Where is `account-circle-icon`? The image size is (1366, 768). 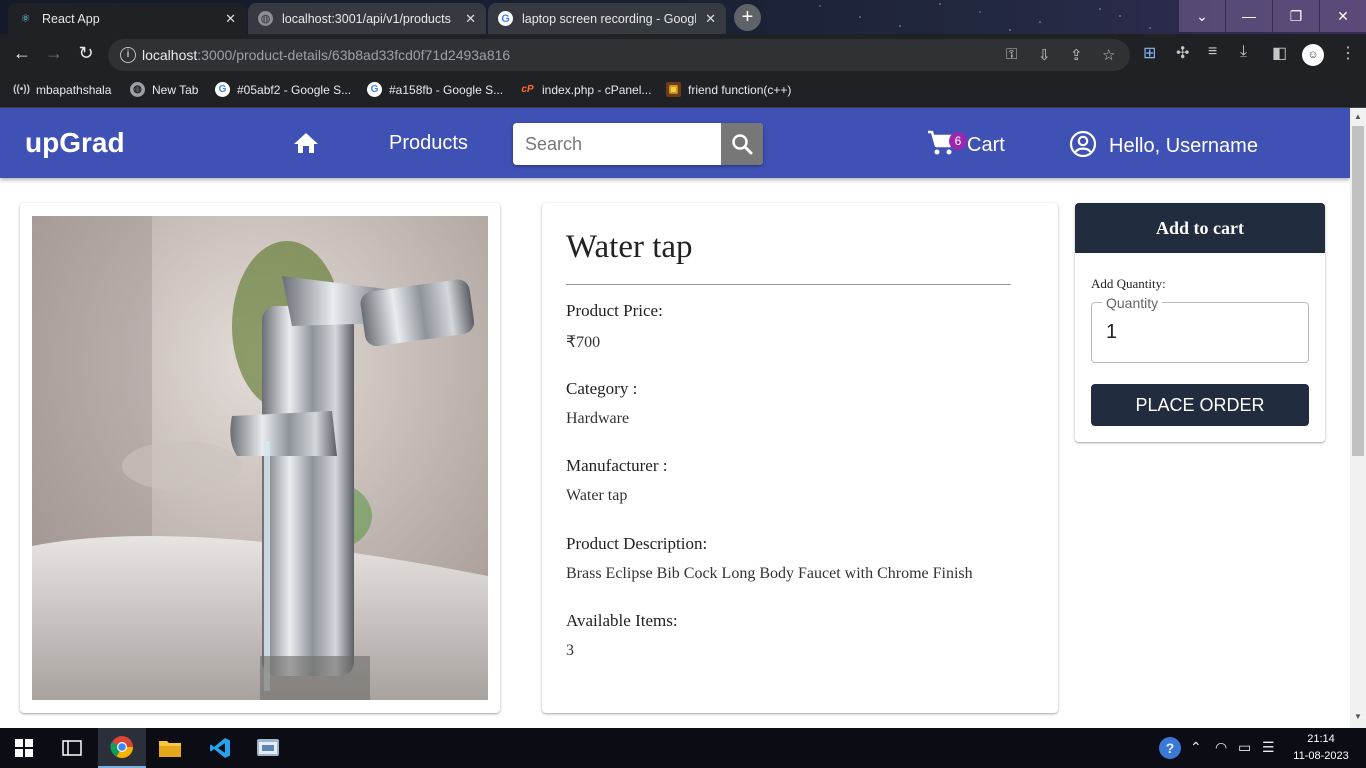 account-circle-icon is located at coordinates (1083, 146).